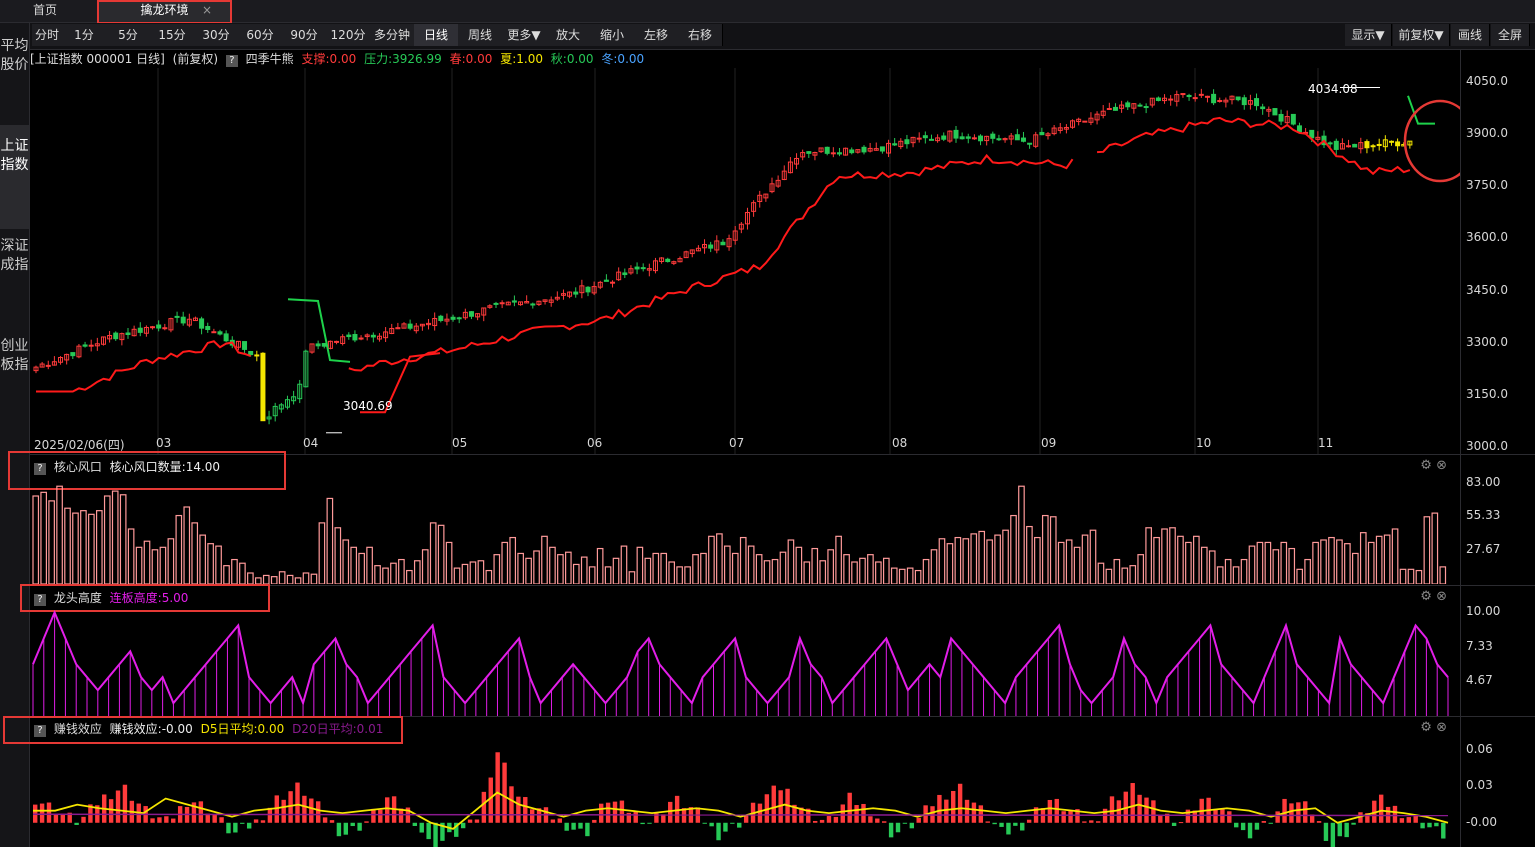  I want to click on toolbar-button-10: 周线, so click(480, 35).